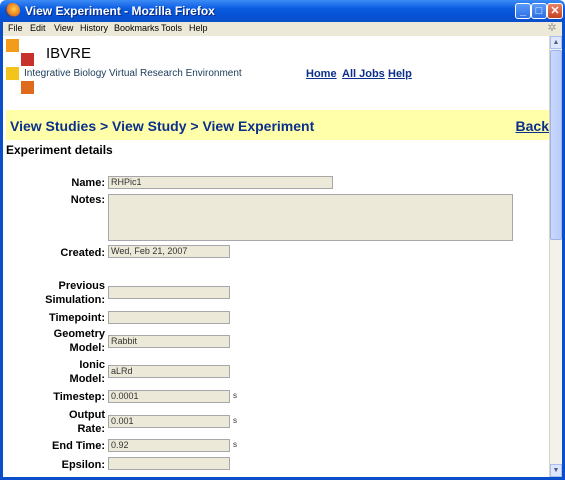 Image resolution: width=565 pixels, height=480 pixels. What do you see at coordinates (169, 317) in the screenshot?
I see `timepoint-field` at bounding box center [169, 317].